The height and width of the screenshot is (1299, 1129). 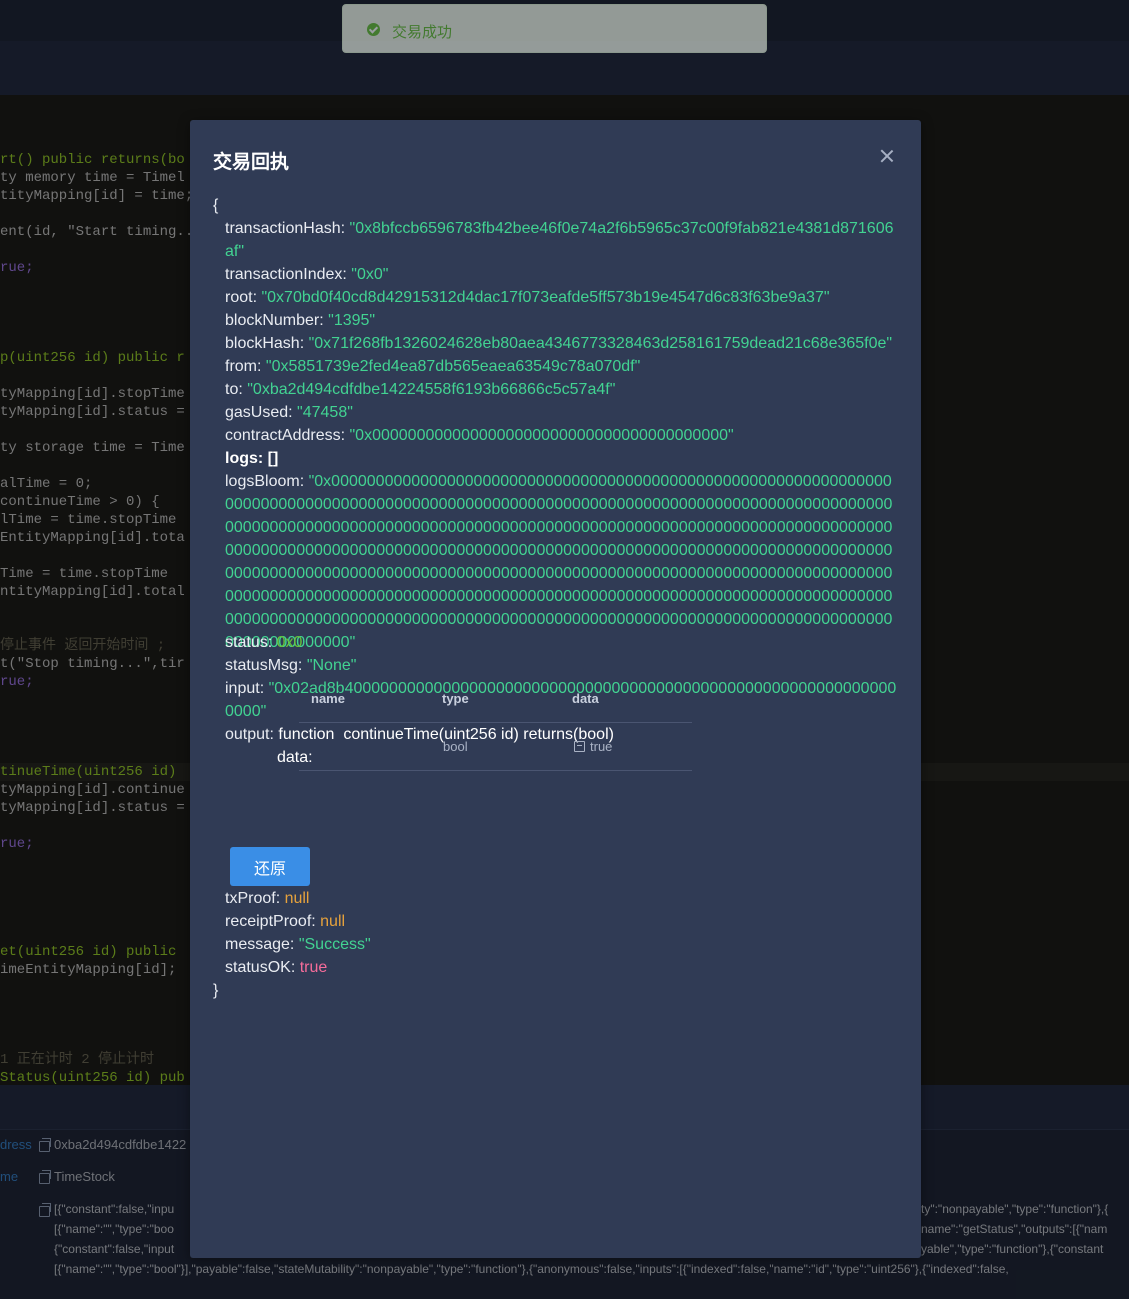 What do you see at coordinates (328, 698) in the screenshot?
I see `column-header-name: name` at bounding box center [328, 698].